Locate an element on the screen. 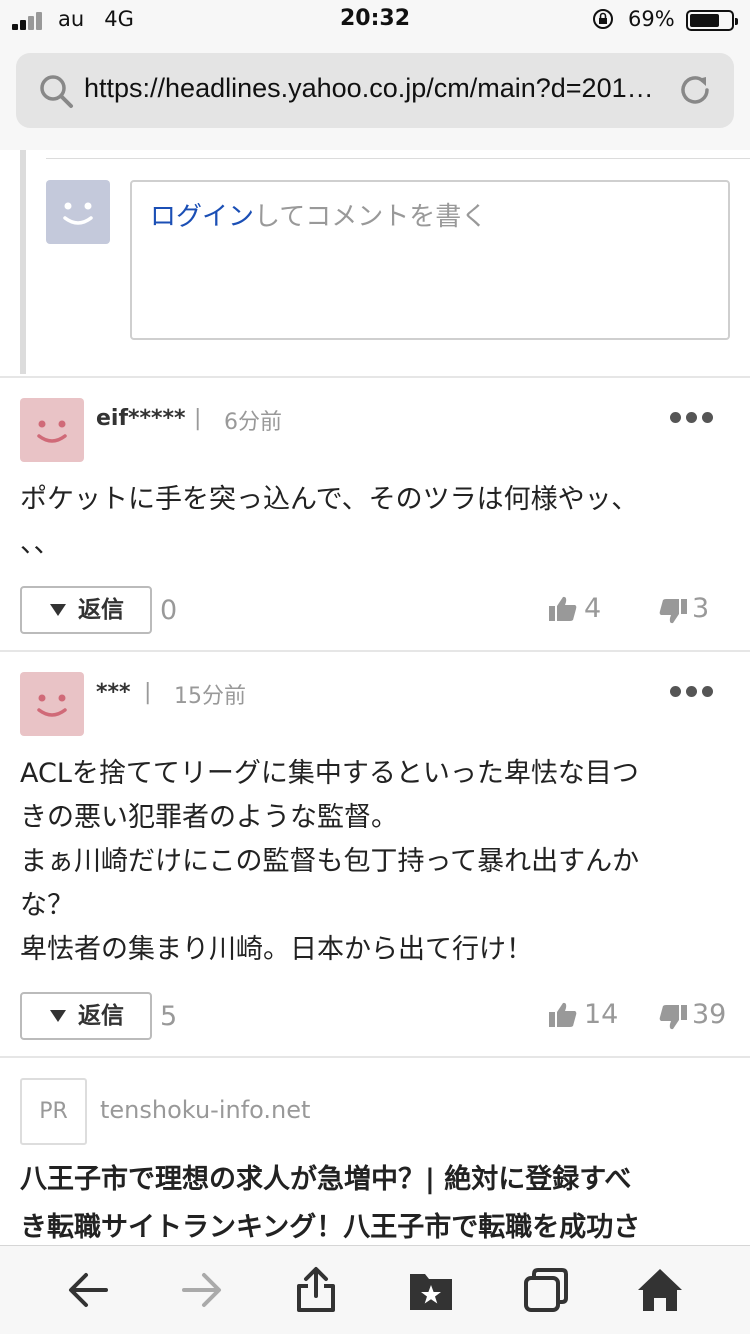 The image size is (750, 1334). status-bar: au 4G 20:32 69% is located at coordinates (375, 20).